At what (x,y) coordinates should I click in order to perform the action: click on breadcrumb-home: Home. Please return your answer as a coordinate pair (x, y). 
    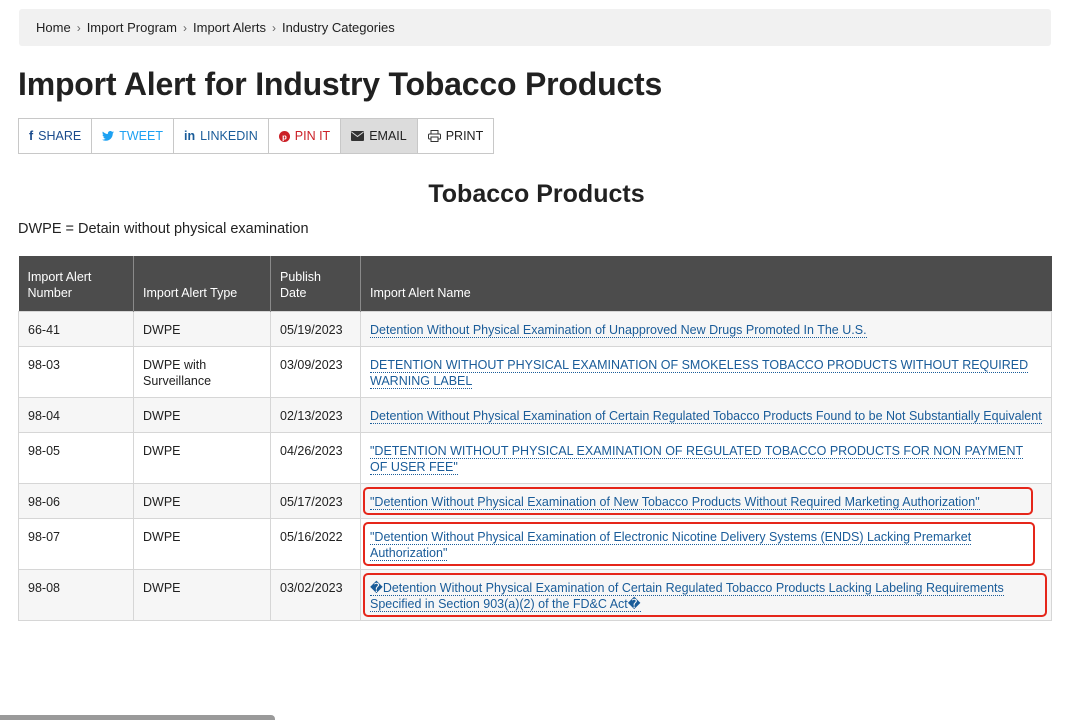
    Looking at the image, I should click on (53, 27).